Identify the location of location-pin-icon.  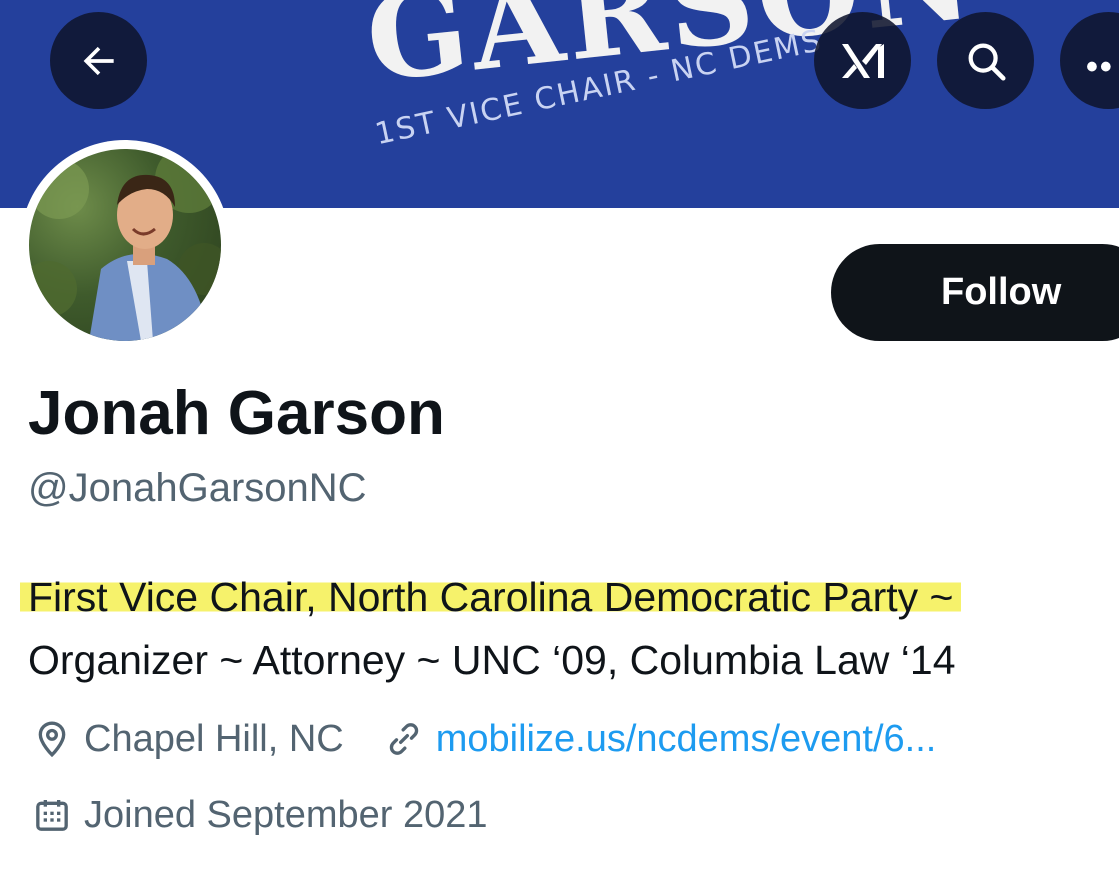
(52, 739).